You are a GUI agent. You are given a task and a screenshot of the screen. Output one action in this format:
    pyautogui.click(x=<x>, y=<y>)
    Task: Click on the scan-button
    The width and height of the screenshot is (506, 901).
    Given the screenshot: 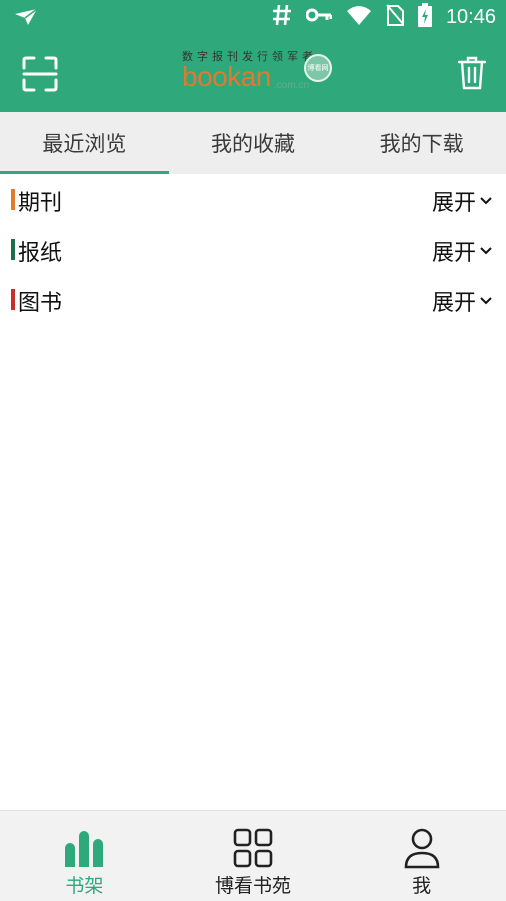 What is the action you would take?
    pyautogui.click(x=40, y=74)
    